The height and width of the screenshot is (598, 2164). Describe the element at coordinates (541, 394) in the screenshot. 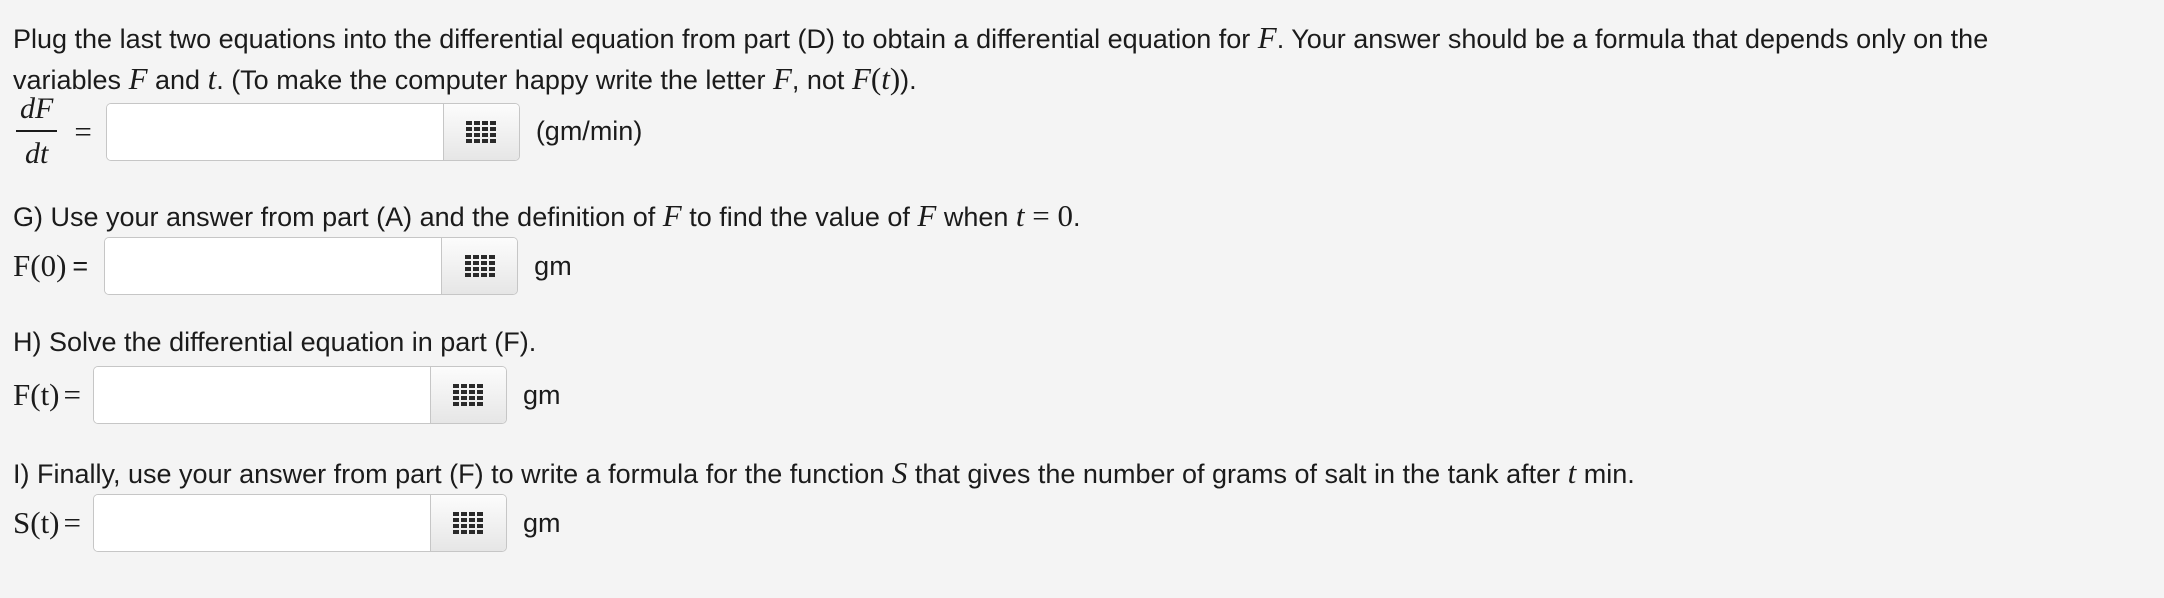

I see `part-h-unit-label: gm` at that location.